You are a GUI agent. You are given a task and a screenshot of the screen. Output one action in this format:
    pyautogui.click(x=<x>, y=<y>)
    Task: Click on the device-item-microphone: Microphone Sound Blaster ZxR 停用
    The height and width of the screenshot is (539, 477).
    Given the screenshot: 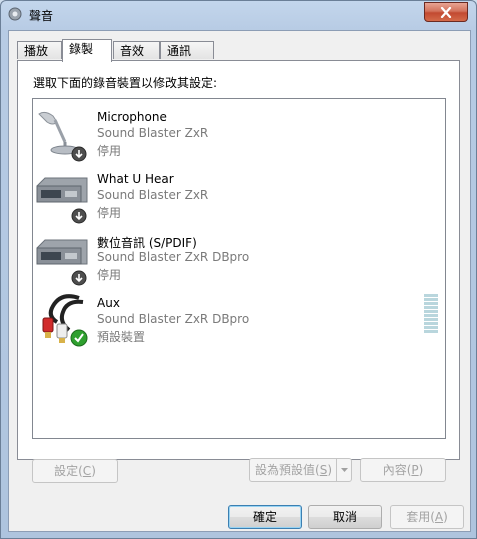 What is the action you would take?
    pyautogui.click(x=239, y=133)
    